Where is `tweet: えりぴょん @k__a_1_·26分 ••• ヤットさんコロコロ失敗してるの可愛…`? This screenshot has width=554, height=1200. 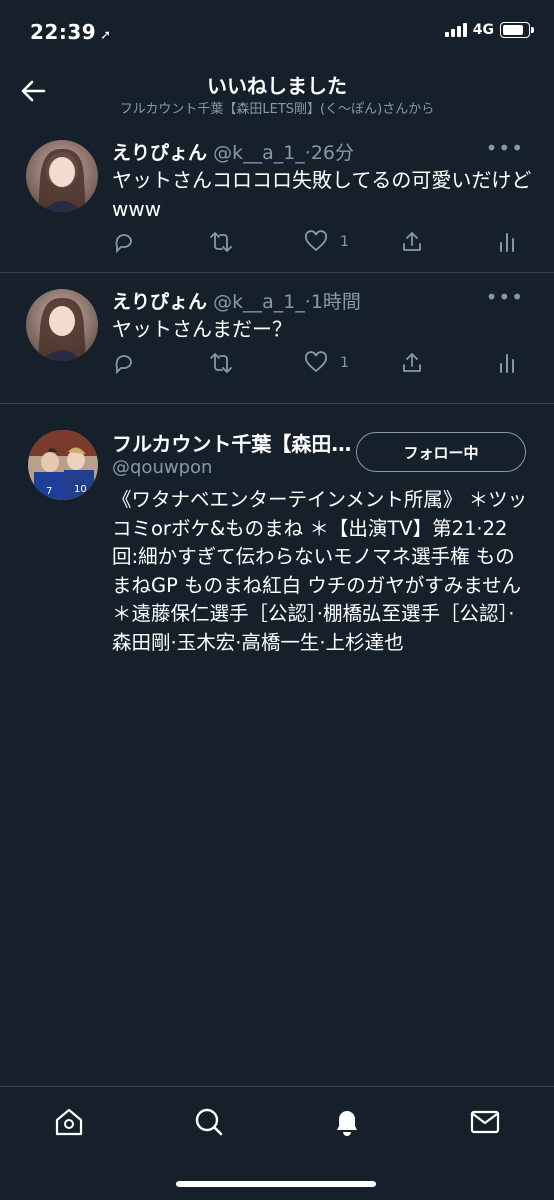 tweet: えりぴょん @k__a_1_·26分 ••• ヤットさんコロコロ失敗してるの可愛… is located at coordinates (277, 198).